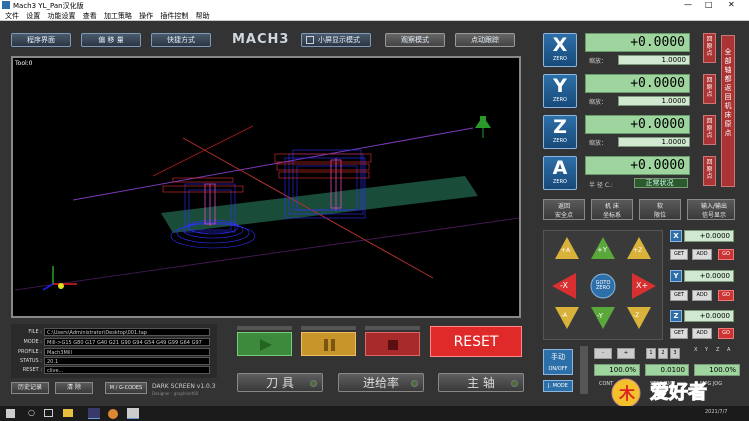 This screenshot has height=421, width=749. What do you see at coordinates (636, 315) in the screenshot?
I see `jog-minus-z: -Z` at bounding box center [636, 315].